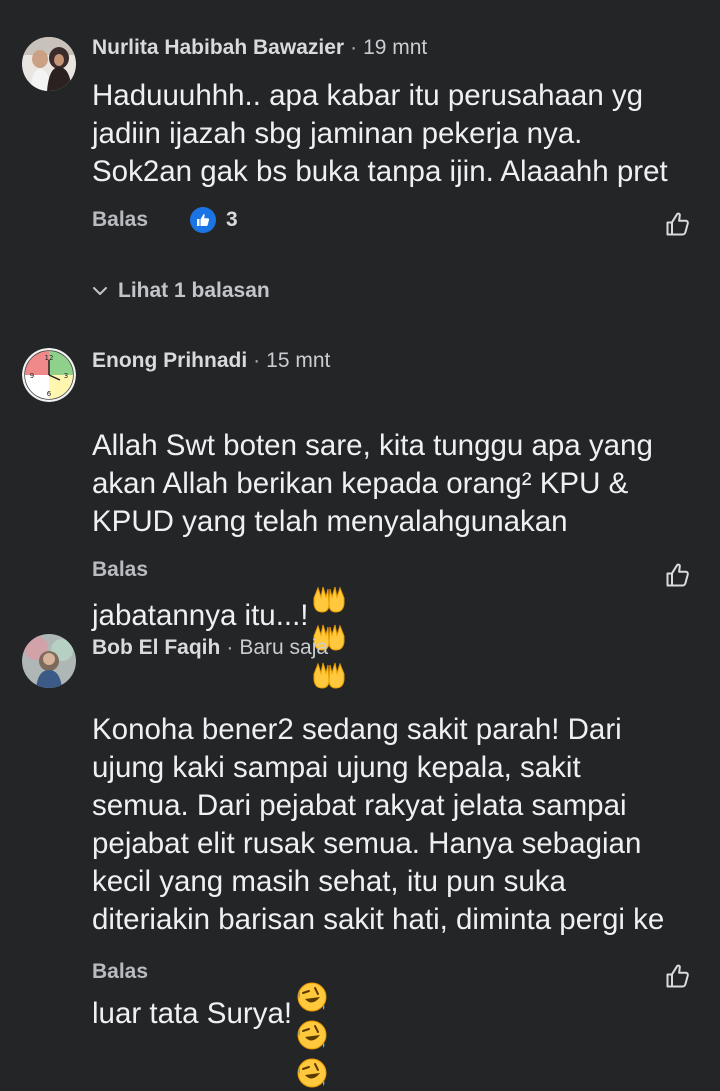 This screenshot has width=720, height=1091. What do you see at coordinates (232, 219) in the screenshot?
I see `reaction-count: 3` at bounding box center [232, 219].